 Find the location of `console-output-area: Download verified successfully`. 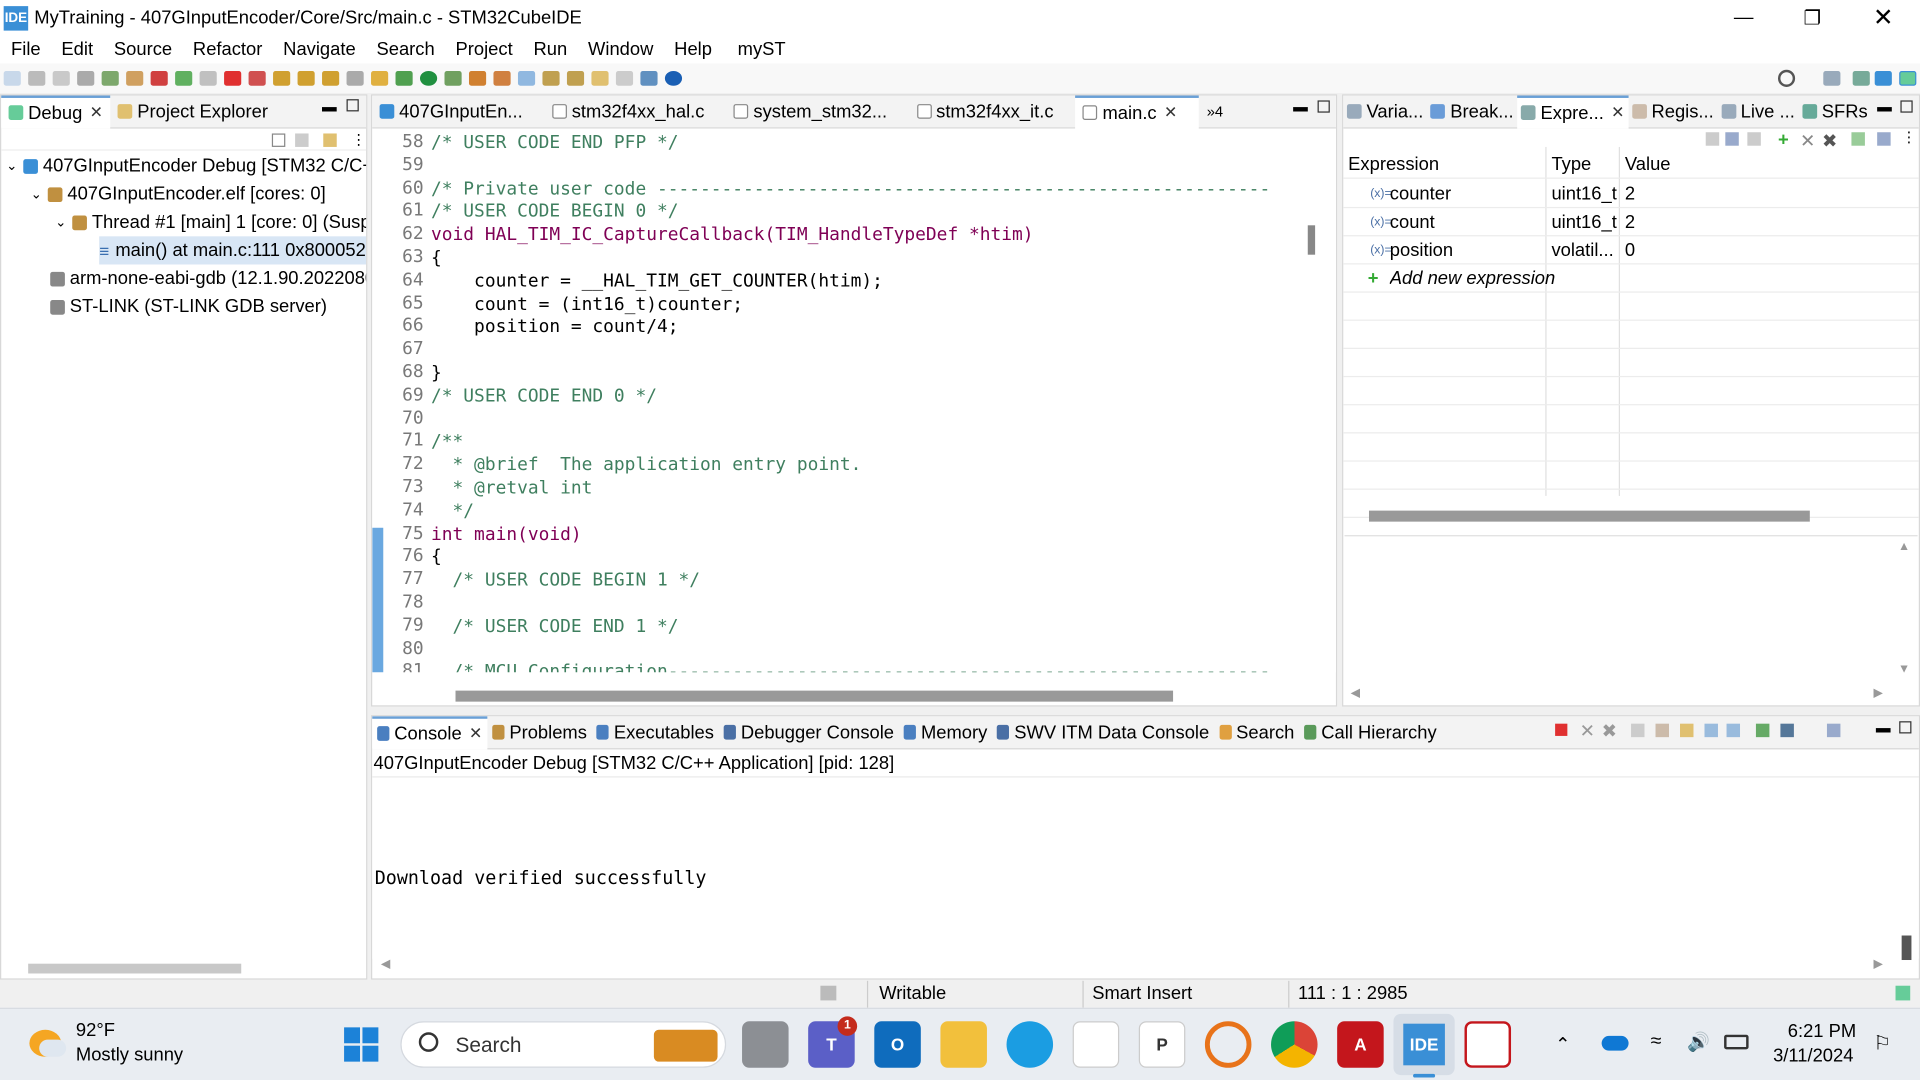

console-output-area: Download verified successfully is located at coordinates (1145, 869).